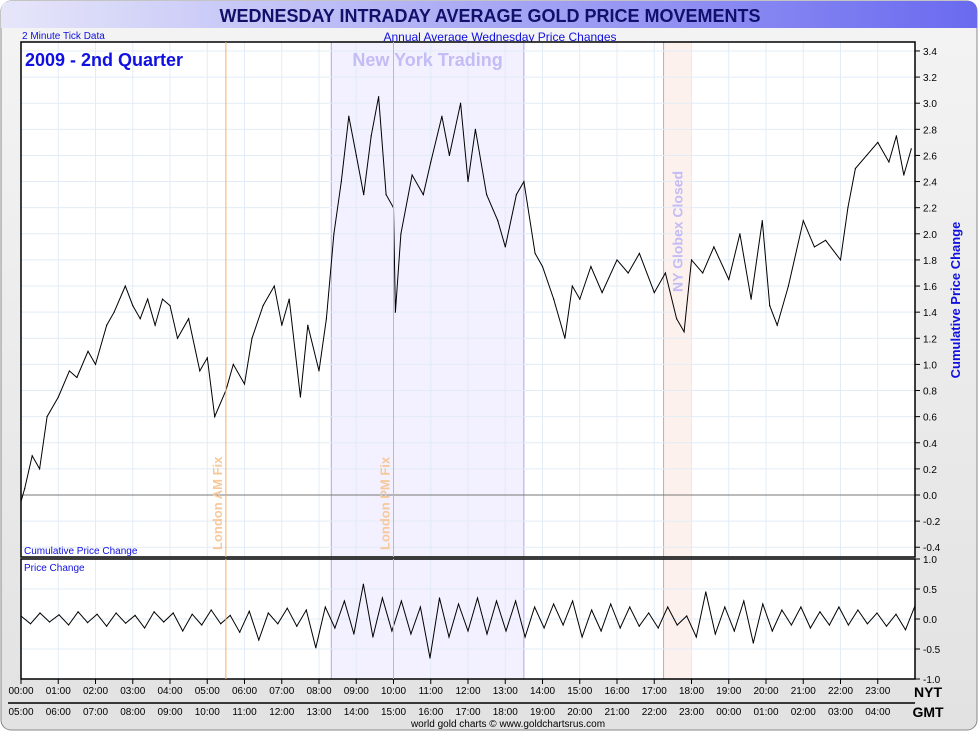  I want to click on nyt-tick-label: 21:00, so click(803, 691).